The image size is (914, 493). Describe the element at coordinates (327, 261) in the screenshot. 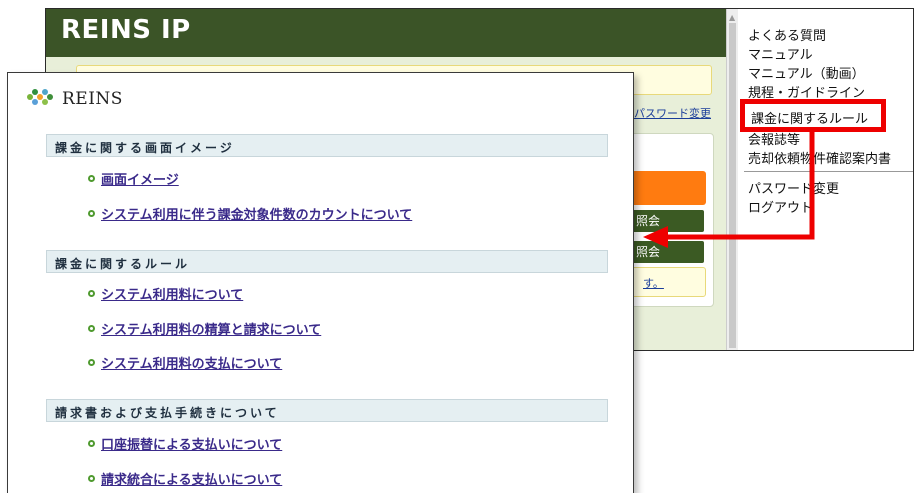

I see `section-header-billing-rules: 課金に関するルール` at that location.